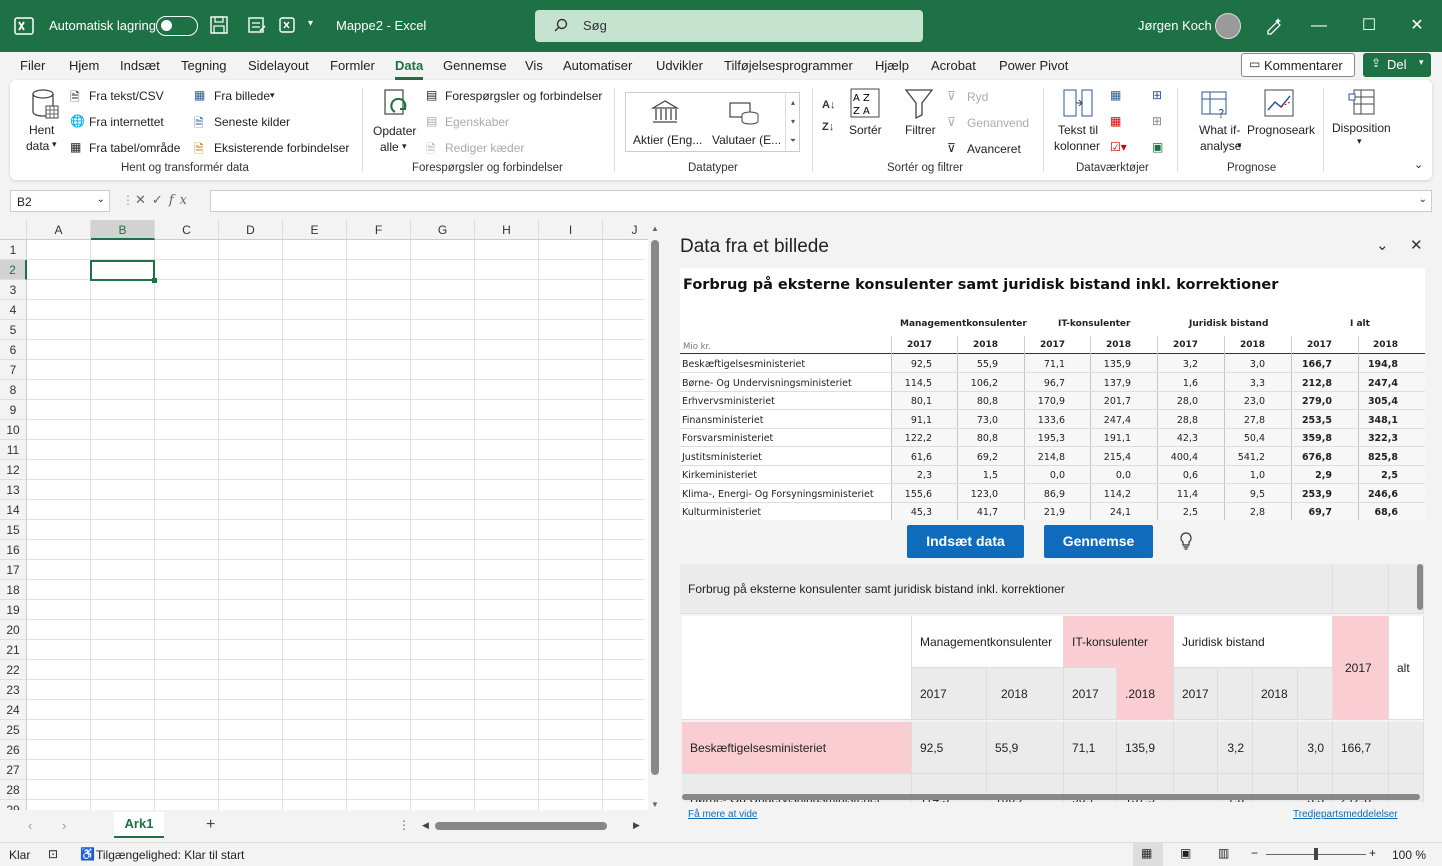 The width and height of the screenshot is (1442, 866). I want to click on row-header-16: 16, so click(13, 550).